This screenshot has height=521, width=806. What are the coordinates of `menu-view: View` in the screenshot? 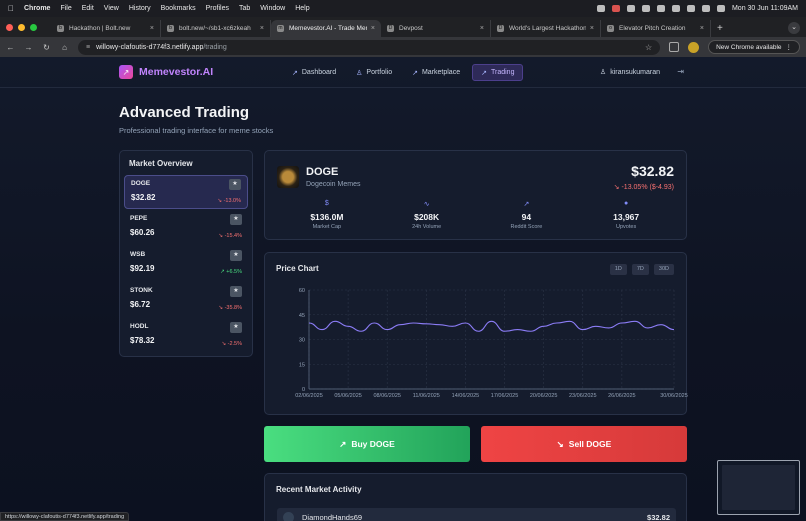 It's located at (111, 8).